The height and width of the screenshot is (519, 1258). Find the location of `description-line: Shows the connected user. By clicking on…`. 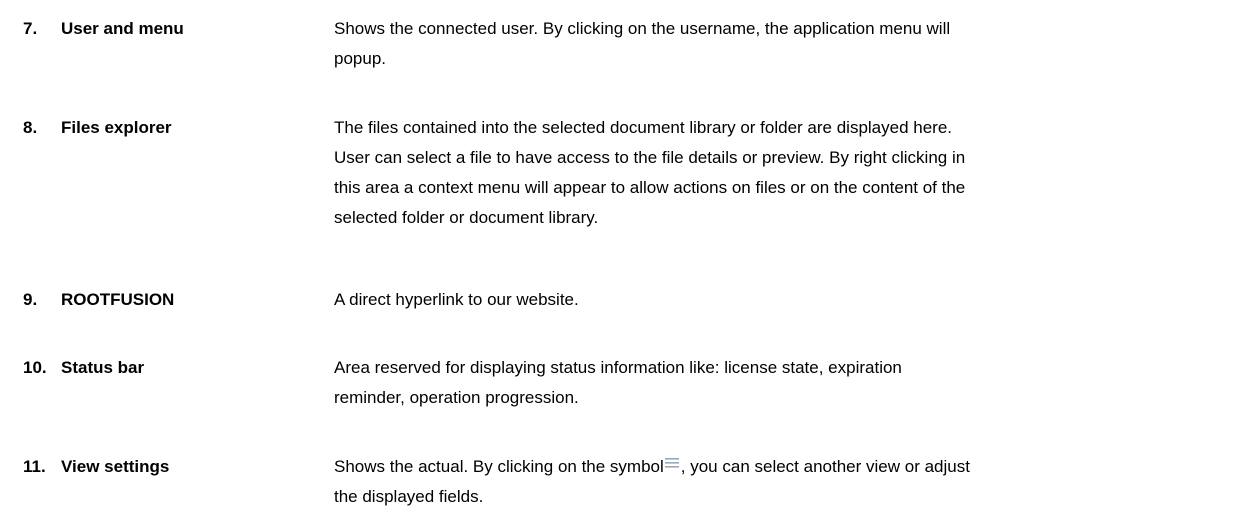

description-line: Shows the connected user. By clicking on… is located at coordinates (642, 28).